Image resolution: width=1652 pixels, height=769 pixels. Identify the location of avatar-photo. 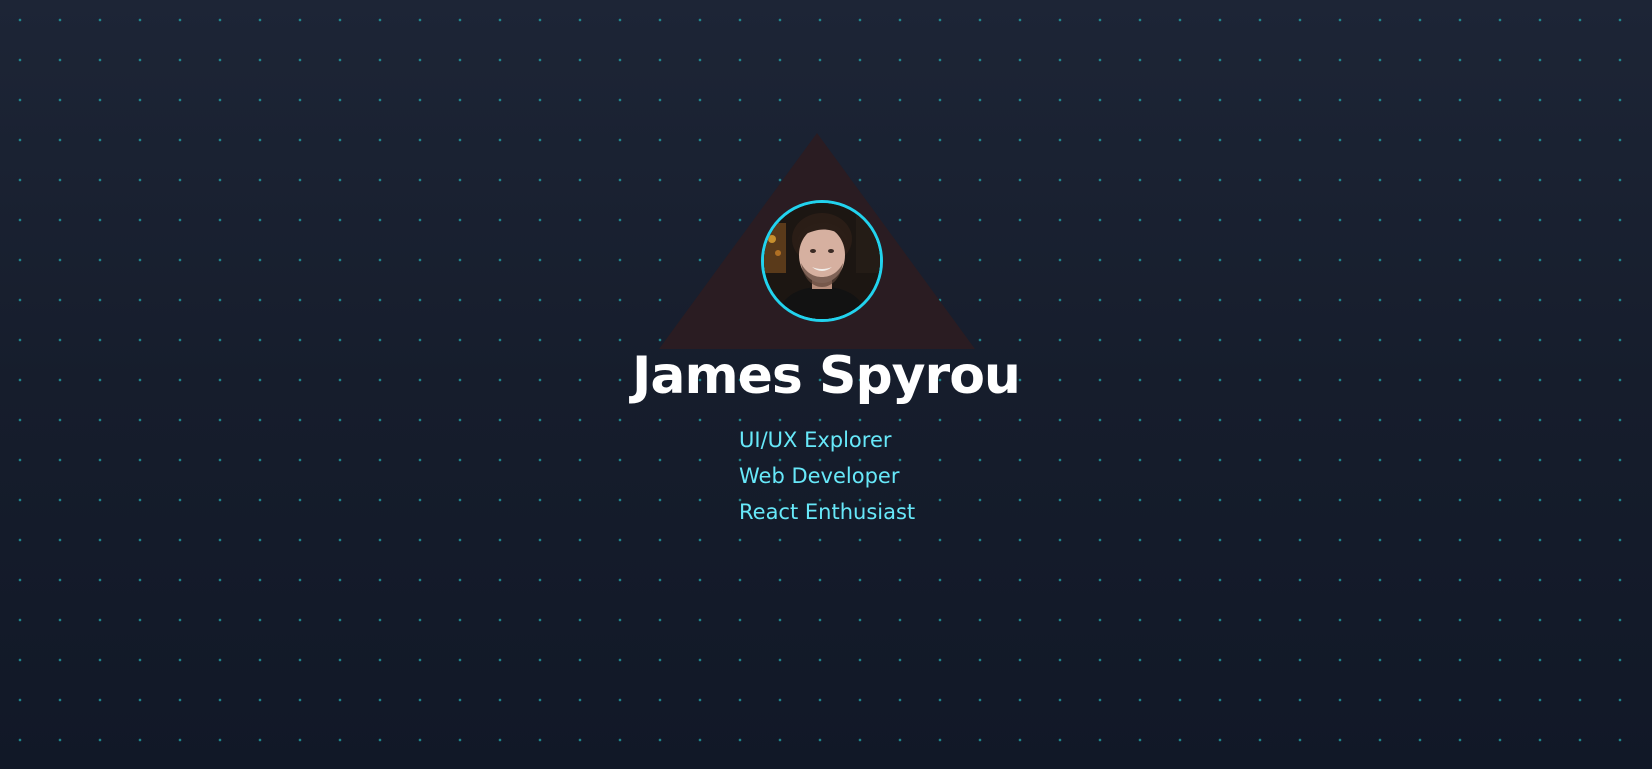
(822, 261).